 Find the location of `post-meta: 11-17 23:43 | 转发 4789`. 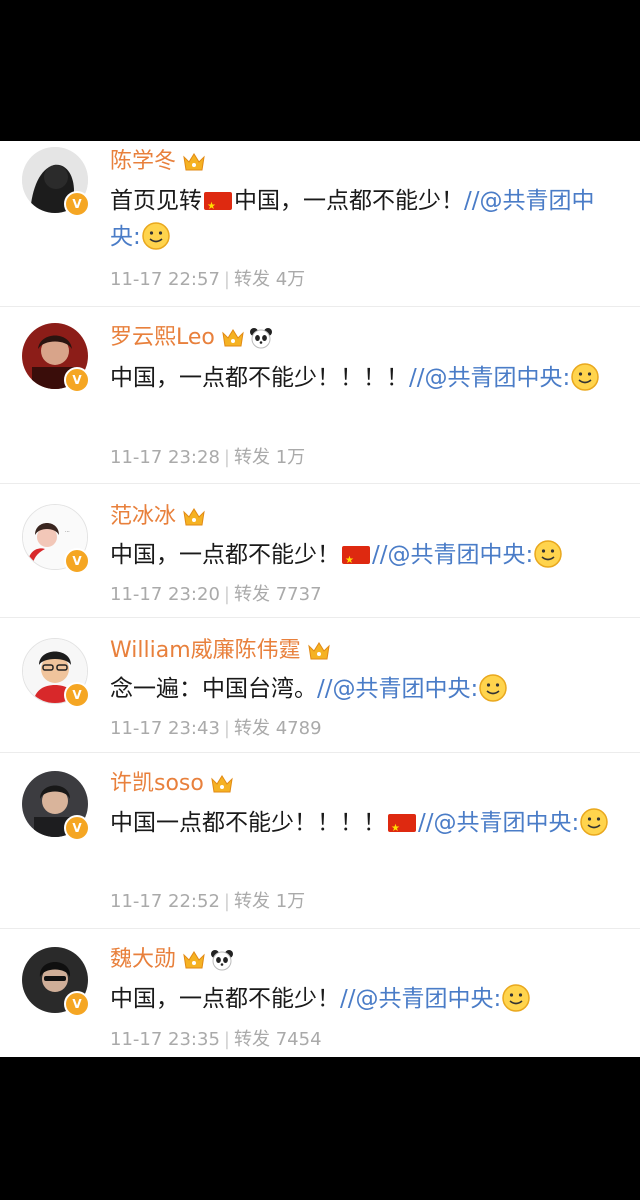

post-meta: 11-17 23:43 | 转发 4789 is located at coordinates (216, 729).